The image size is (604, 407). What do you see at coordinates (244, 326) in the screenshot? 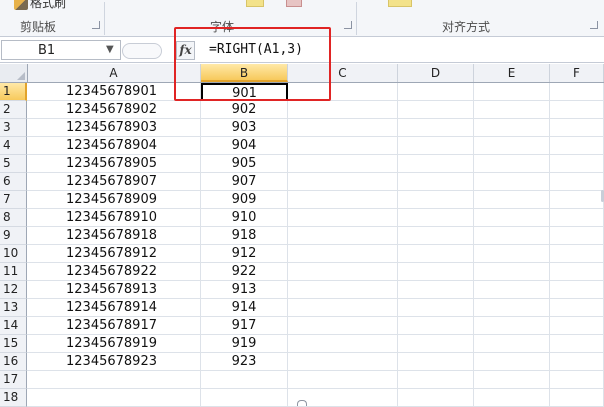
I see `cell-b: 917` at bounding box center [244, 326].